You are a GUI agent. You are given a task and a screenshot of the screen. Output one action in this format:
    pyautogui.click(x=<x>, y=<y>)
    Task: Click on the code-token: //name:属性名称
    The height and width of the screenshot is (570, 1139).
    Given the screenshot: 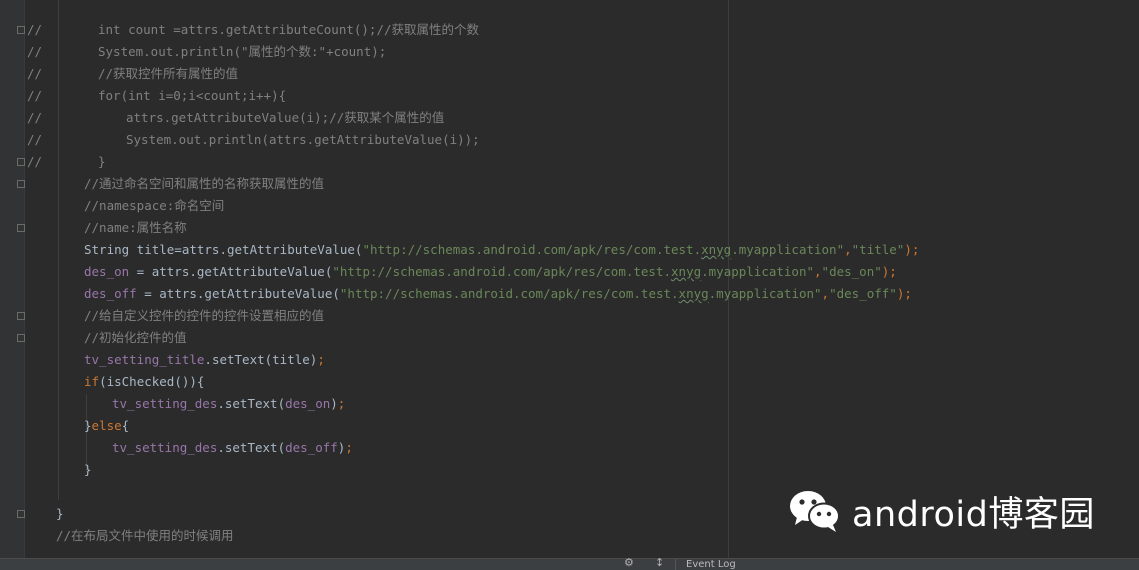 What is the action you would take?
    pyautogui.click(x=135, y=227)
    